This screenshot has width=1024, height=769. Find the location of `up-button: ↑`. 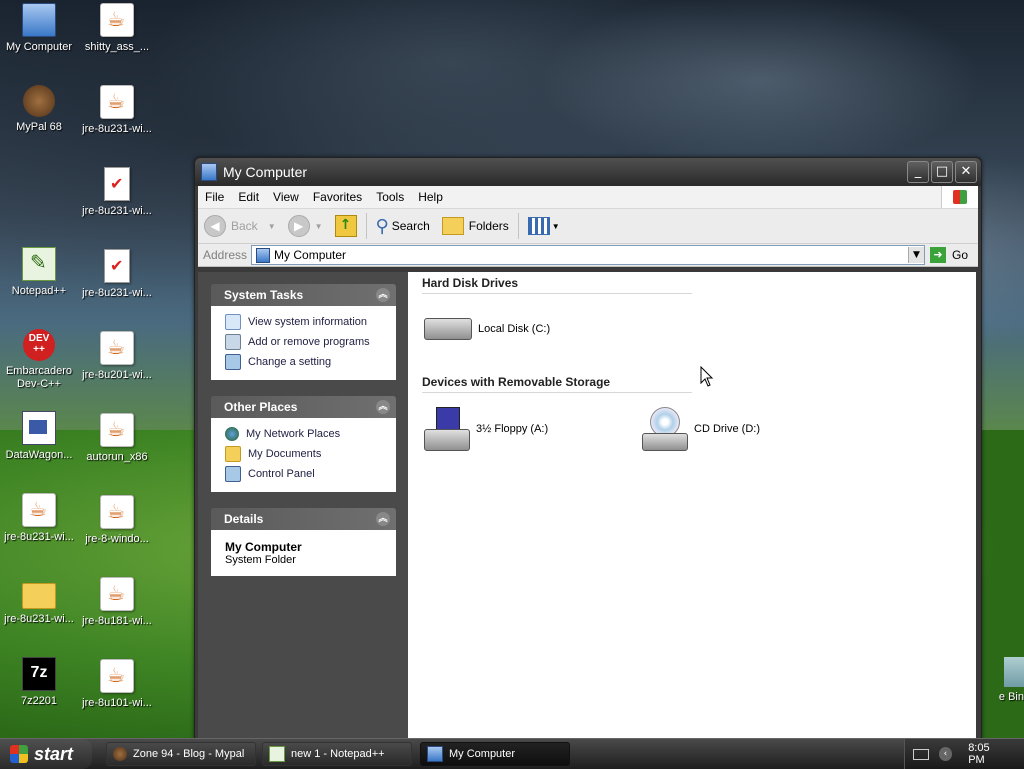

up-button: ↑ is located at coordinates (346, 226).